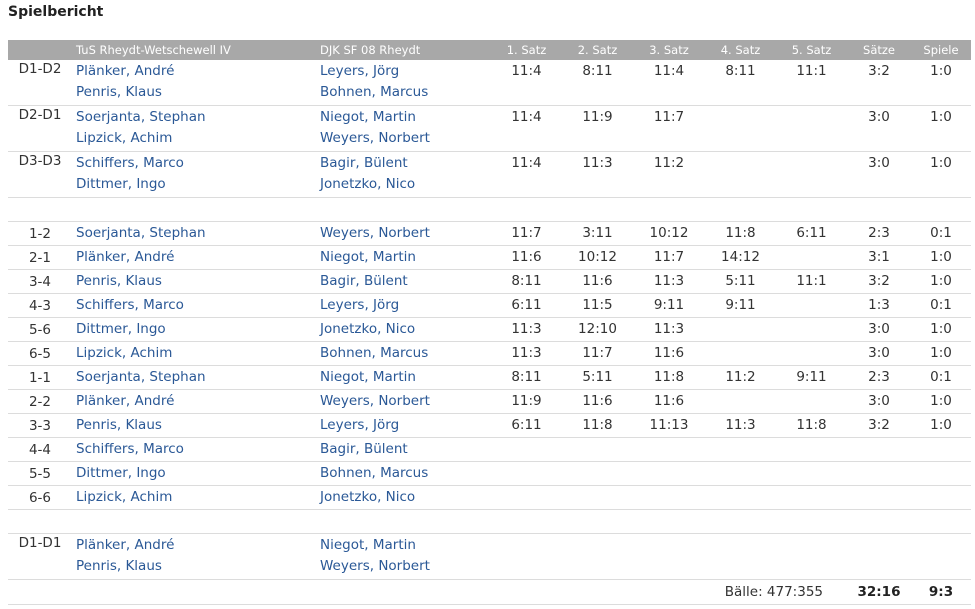 The image size is (975, 609). I want to click on set-1-score: 11:3, so click(526, 329).